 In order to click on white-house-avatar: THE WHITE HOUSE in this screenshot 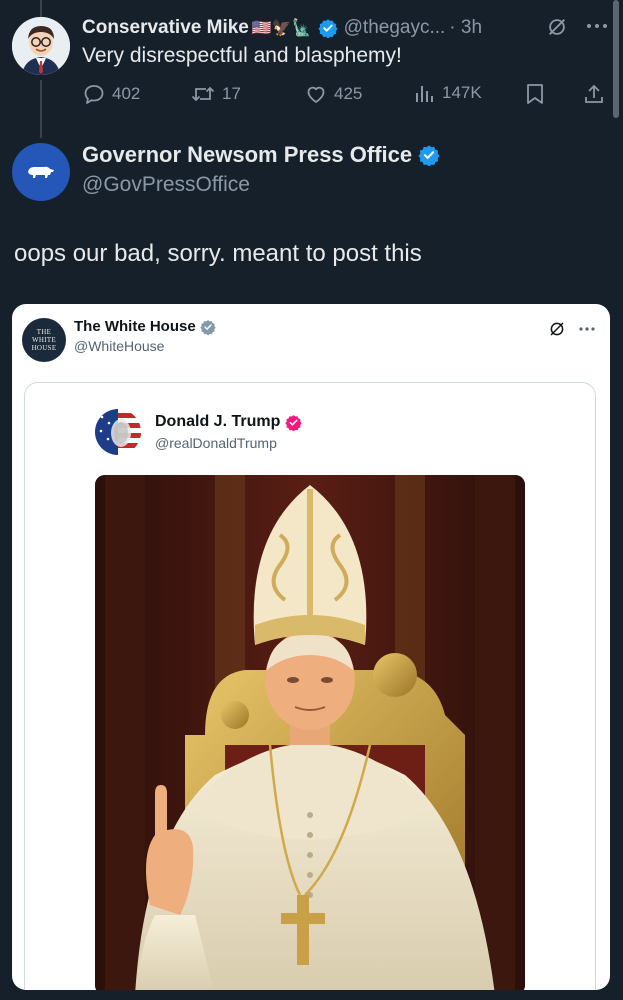, I will do `click(44, 340)`.